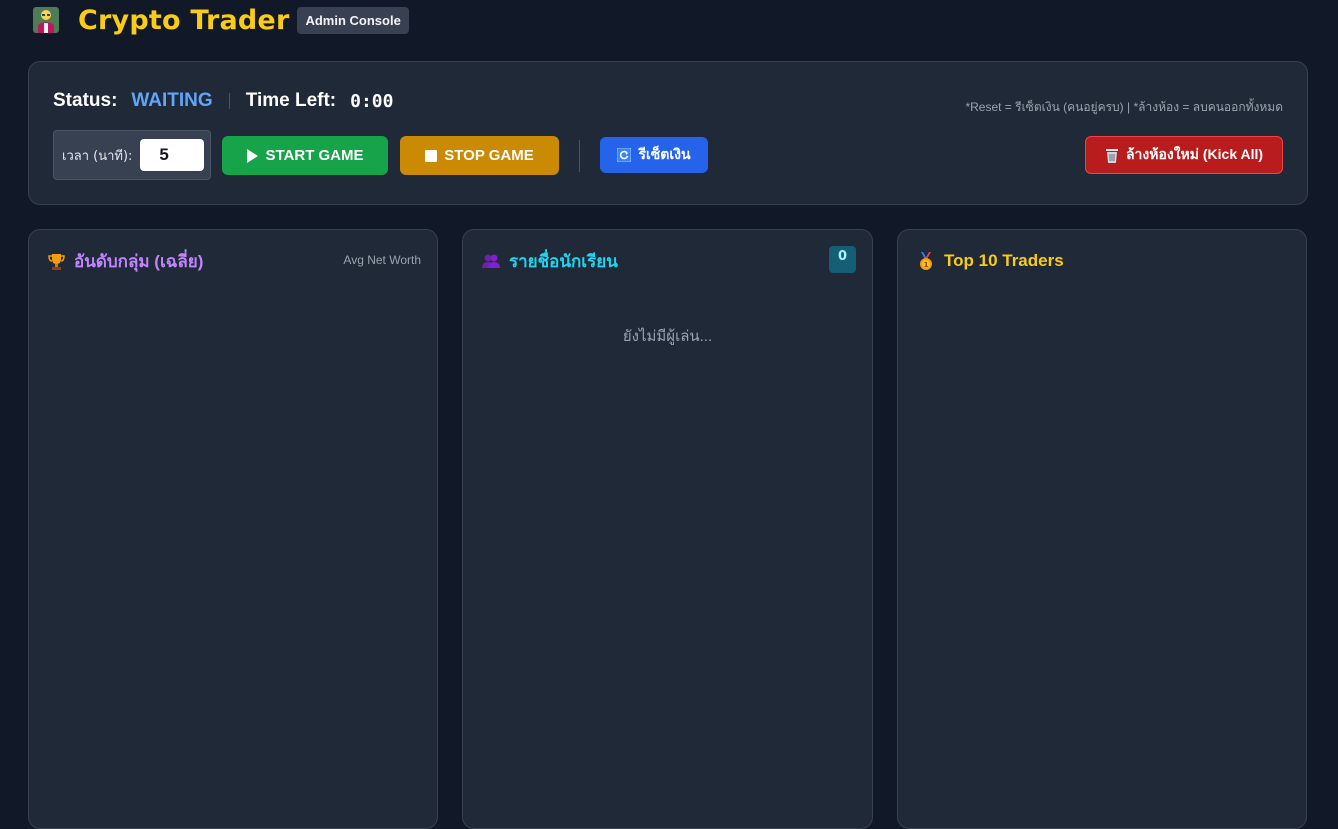 This screenshot has width=1338, height=829. Describe the element at coordinates (431, 155) in the screenshot. I see `stop-icon` at that location.